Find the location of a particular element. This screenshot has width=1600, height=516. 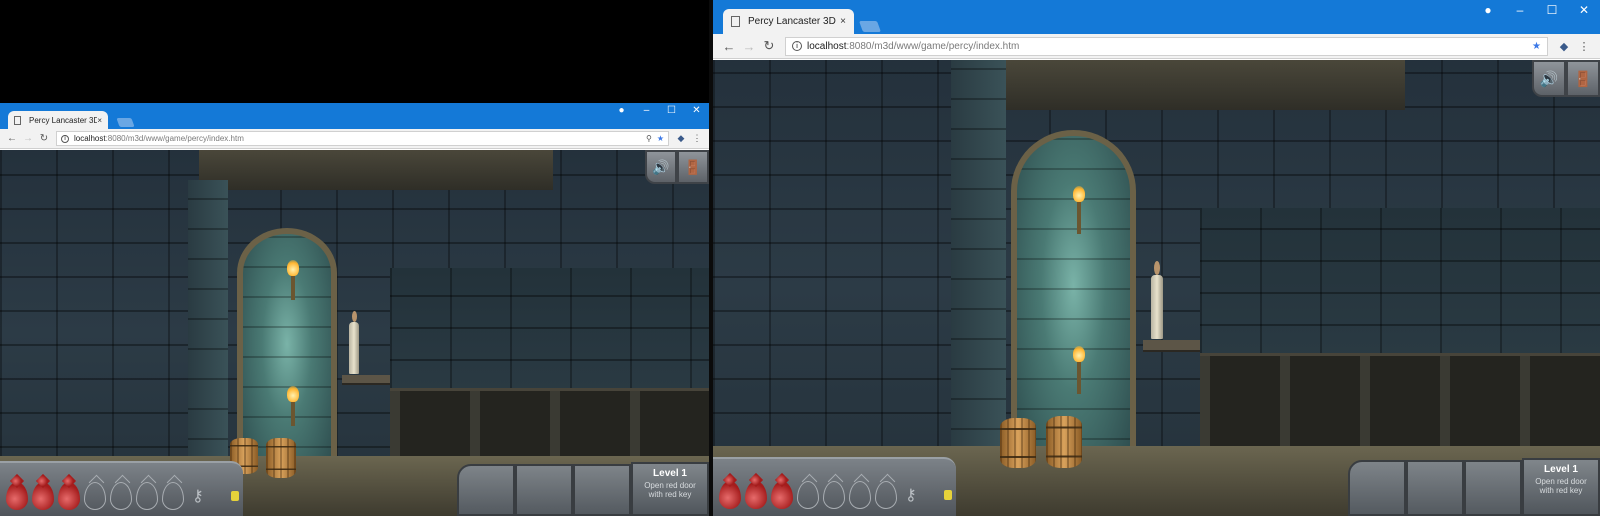

url-host: localhost is located at coordinates (90, 138).